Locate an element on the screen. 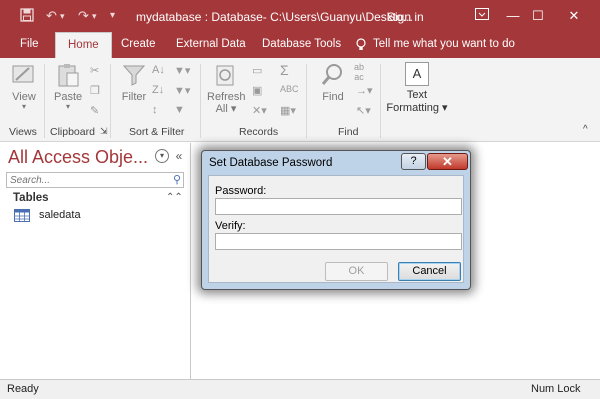 The height and width of the screenshot is (399, 600). collapse-ribbon-icon: ^ is located at coordinates (585, 129).